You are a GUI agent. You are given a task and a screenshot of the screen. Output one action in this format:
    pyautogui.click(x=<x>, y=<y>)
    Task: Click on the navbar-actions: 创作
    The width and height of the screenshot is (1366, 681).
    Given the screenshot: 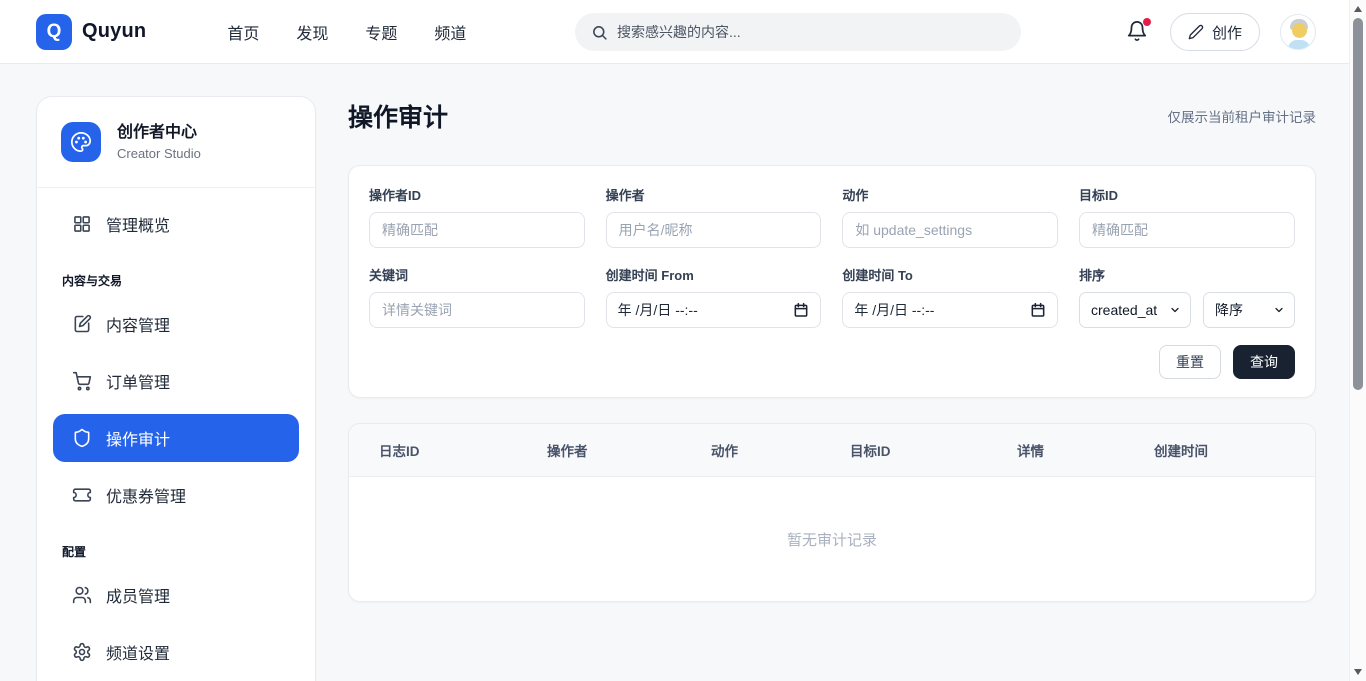 What is the action you would take?
    pyautogui.click(x=1221, y=32)
    